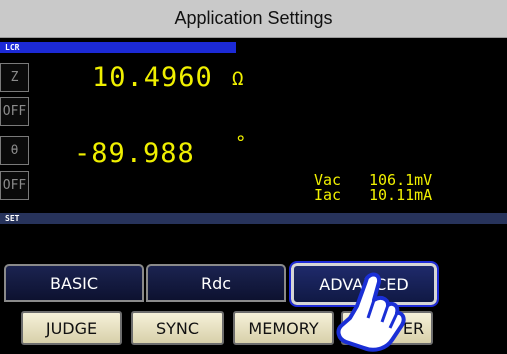 This screenshot has height=354, width=507. Describe the element at coordinates (152, 77) in the screenshot. I see `z-value: 10.4960` at that location.